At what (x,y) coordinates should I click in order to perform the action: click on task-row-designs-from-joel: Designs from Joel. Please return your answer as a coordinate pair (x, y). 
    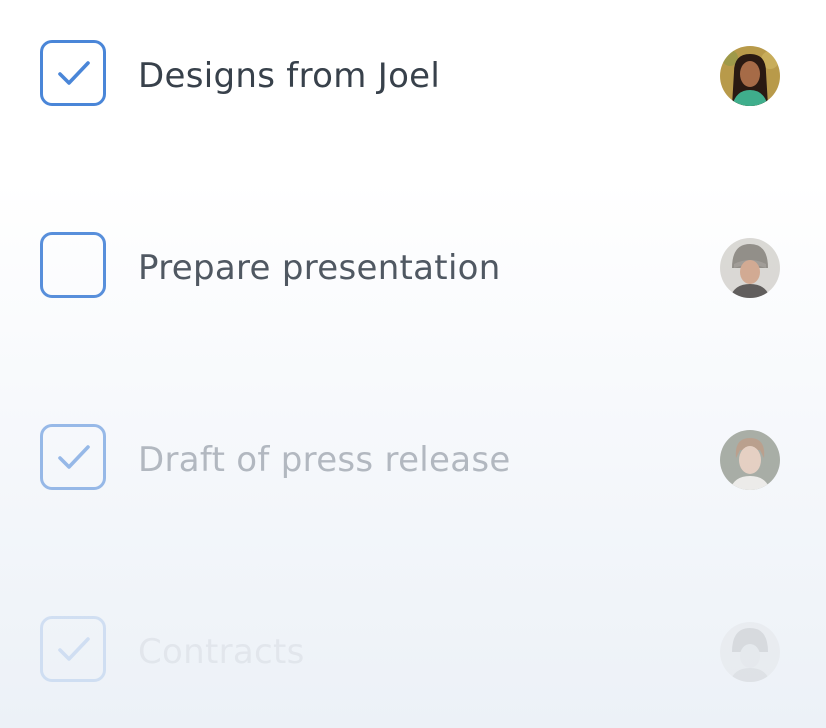
    Looking at the image, I should click on (413, 76).